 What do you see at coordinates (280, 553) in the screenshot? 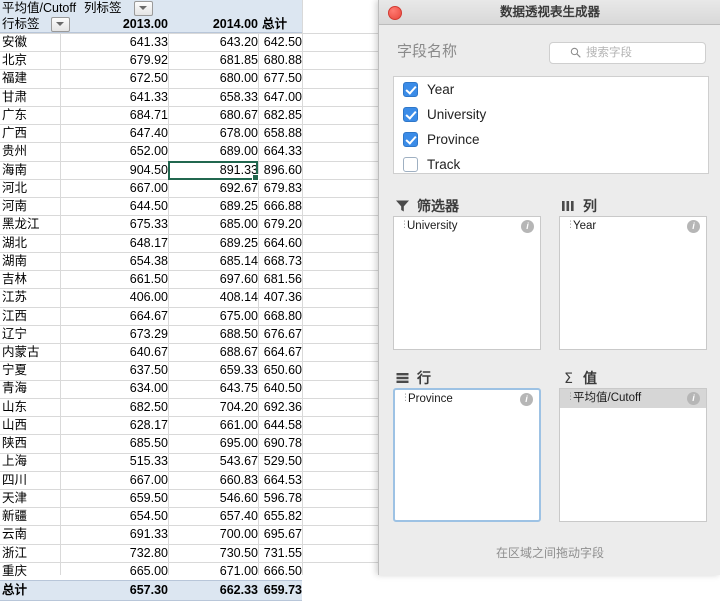
I see `cell-total: 731.55` at bounding box center [280, 553].